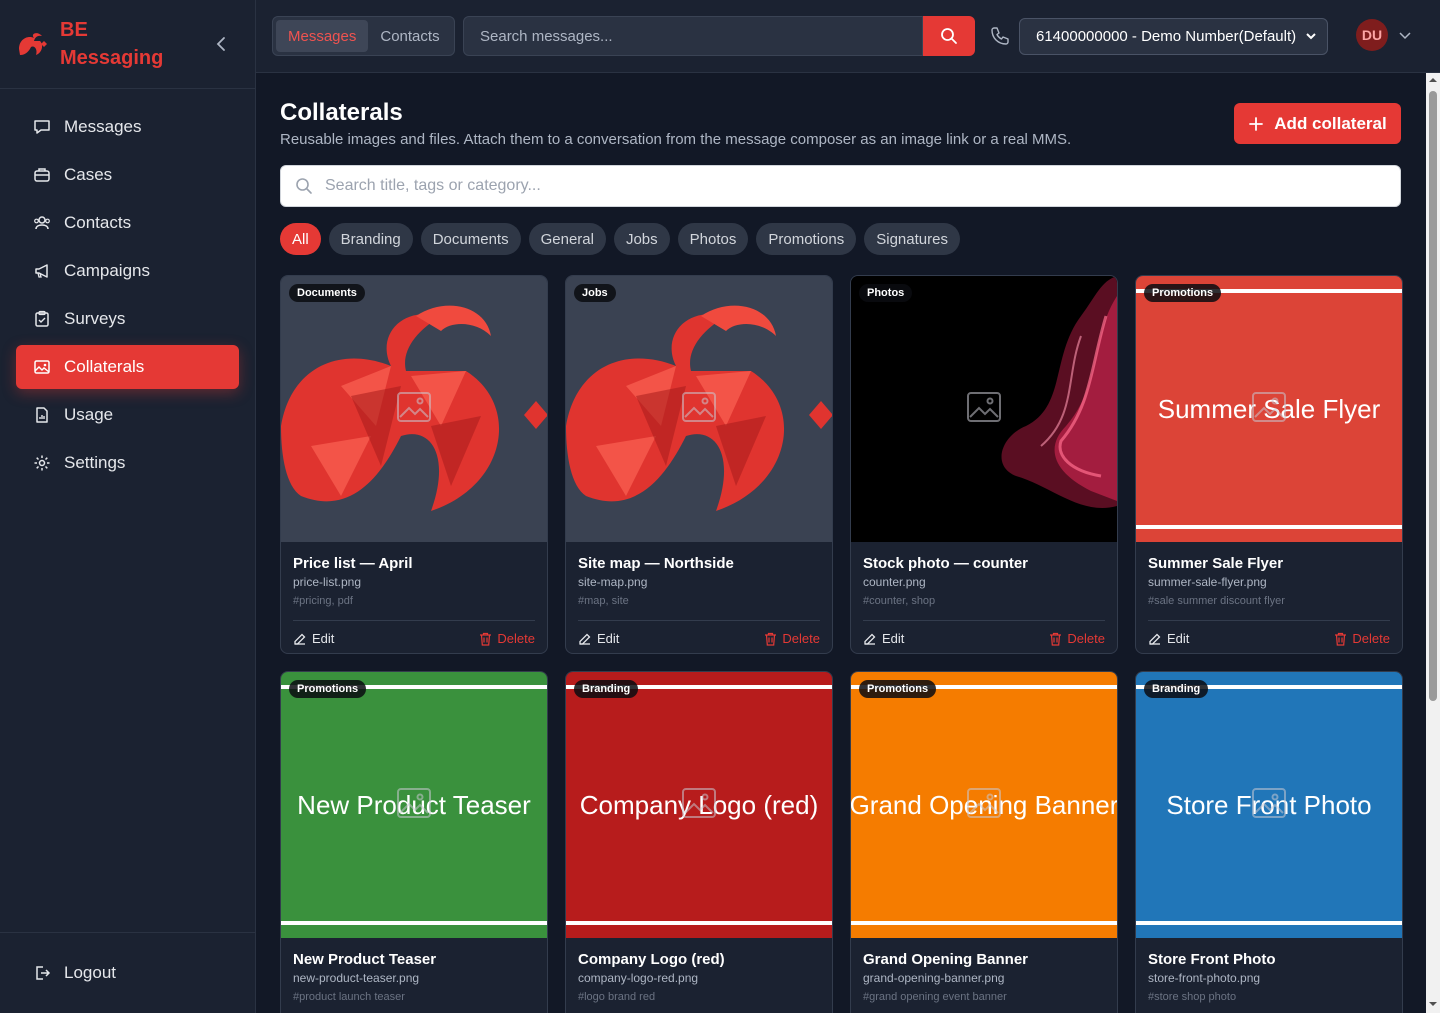 The image size is (1440, 1013). What do you see at coordinates (1317, 123) in the screenshot?
I see `add-collateral-button: Add collateral` at bounding box center [1317, 123].